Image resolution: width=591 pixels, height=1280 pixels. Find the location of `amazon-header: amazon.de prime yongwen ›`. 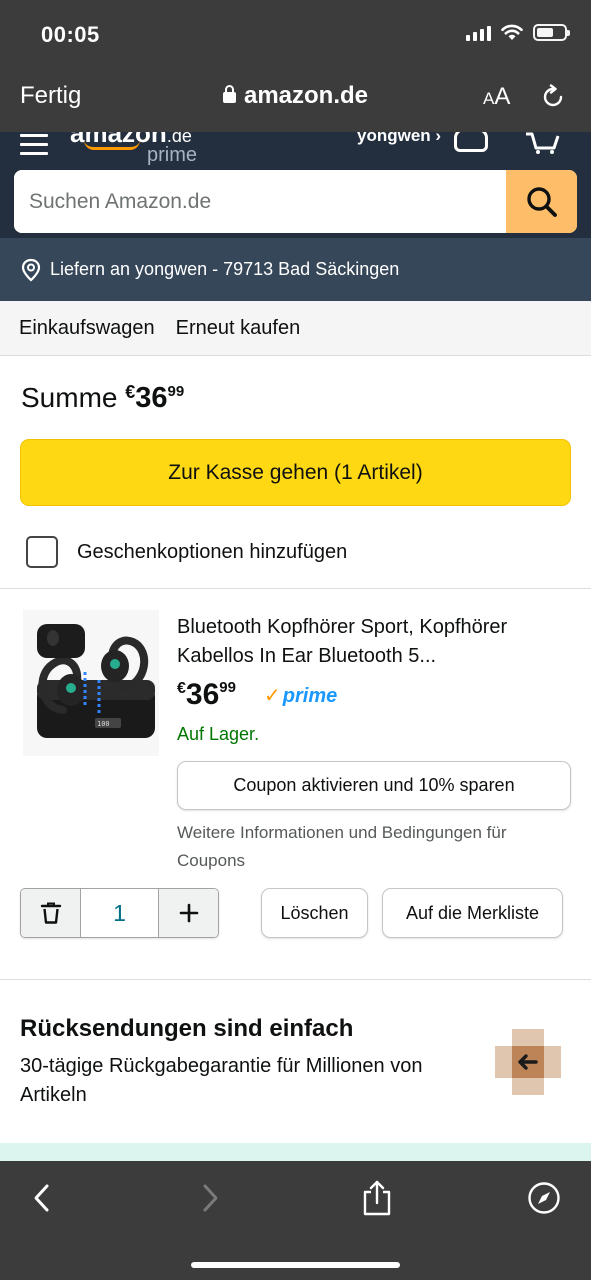

amazon-header: amazon.de prime yongwen › is located at coordinates (295, 185).